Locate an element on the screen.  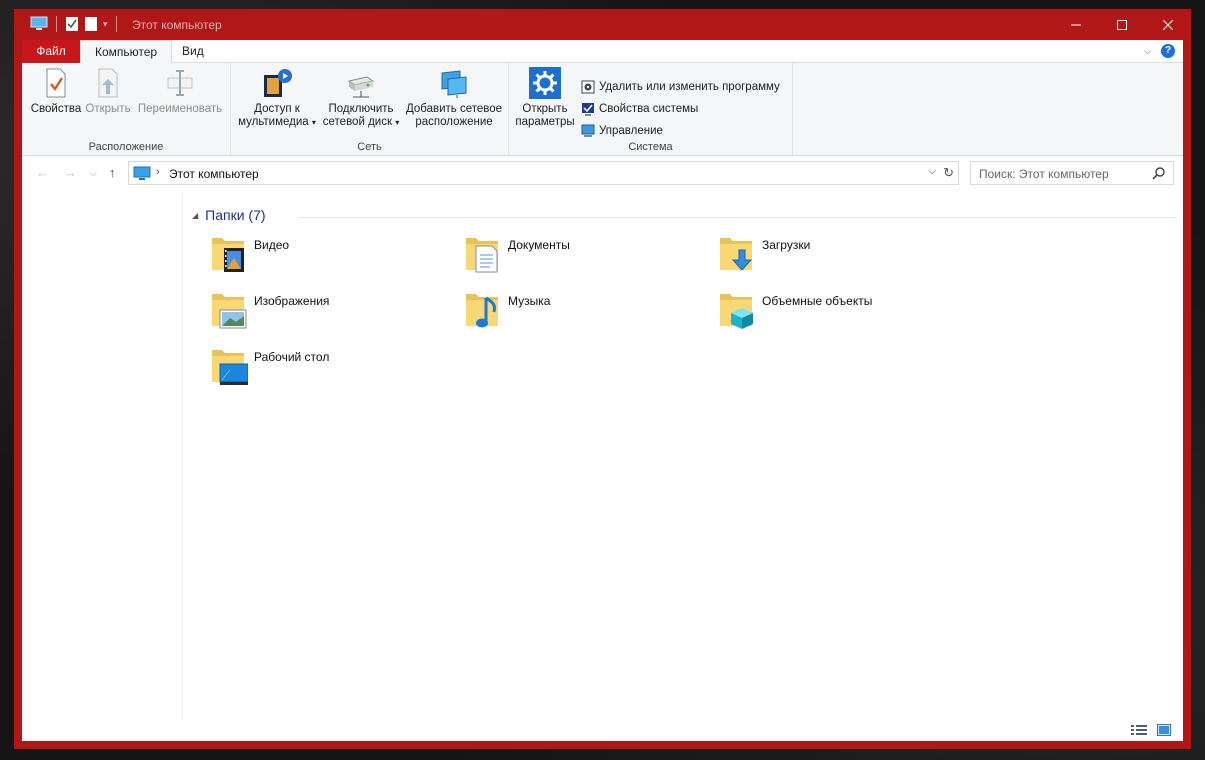
system-properties-button: Свойства системы is located at coordinates (639, 109).